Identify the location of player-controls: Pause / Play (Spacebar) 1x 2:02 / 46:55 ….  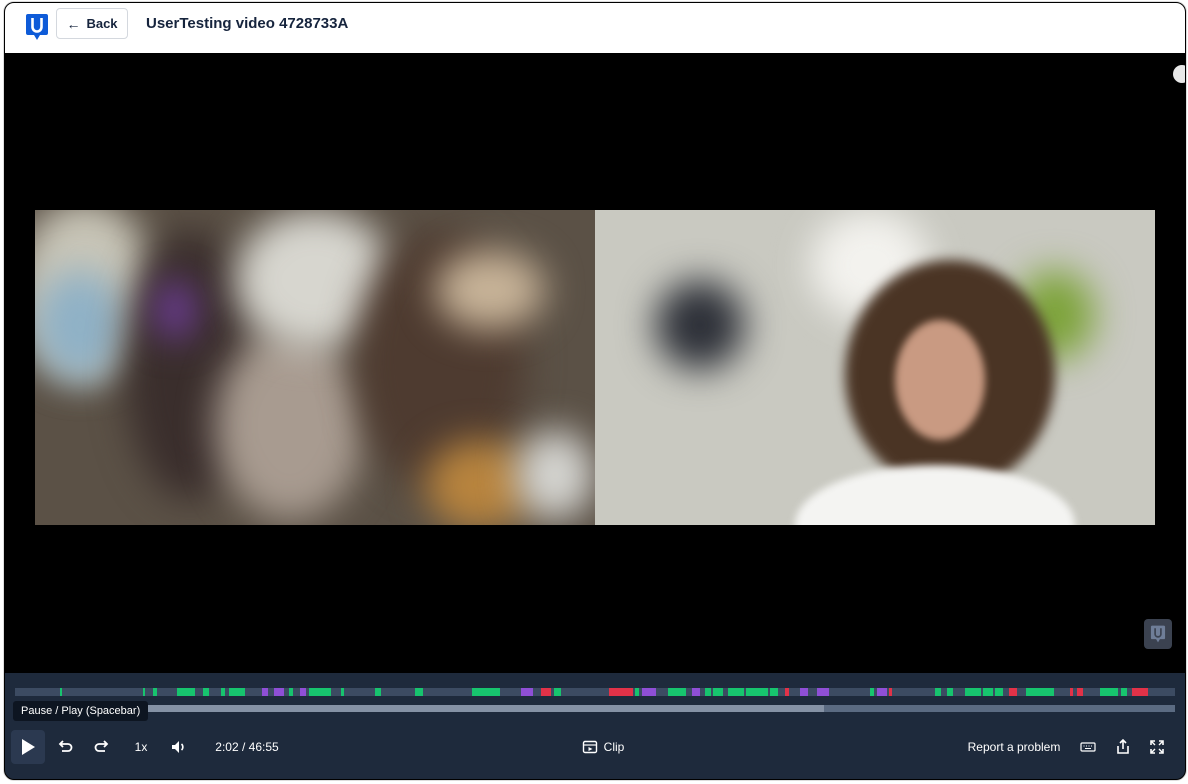
(595, 726).